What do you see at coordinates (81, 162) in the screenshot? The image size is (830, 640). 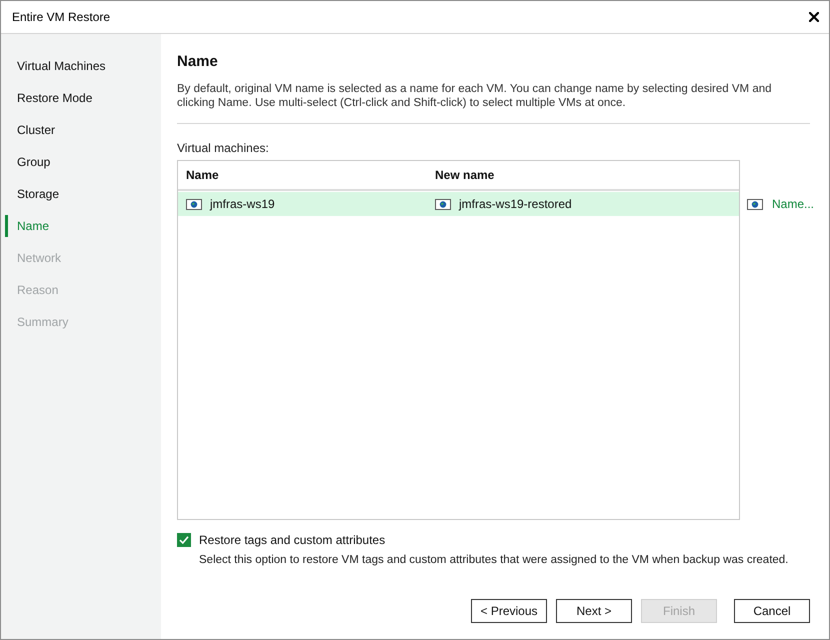 I see `sidebar-item: Group` at bounding box center [81, 162].